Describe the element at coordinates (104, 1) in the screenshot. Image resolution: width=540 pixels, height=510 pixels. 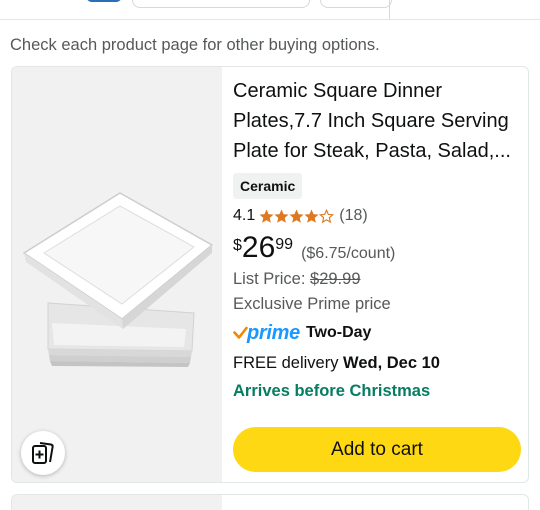
I see `filter-chip-active` at that location.